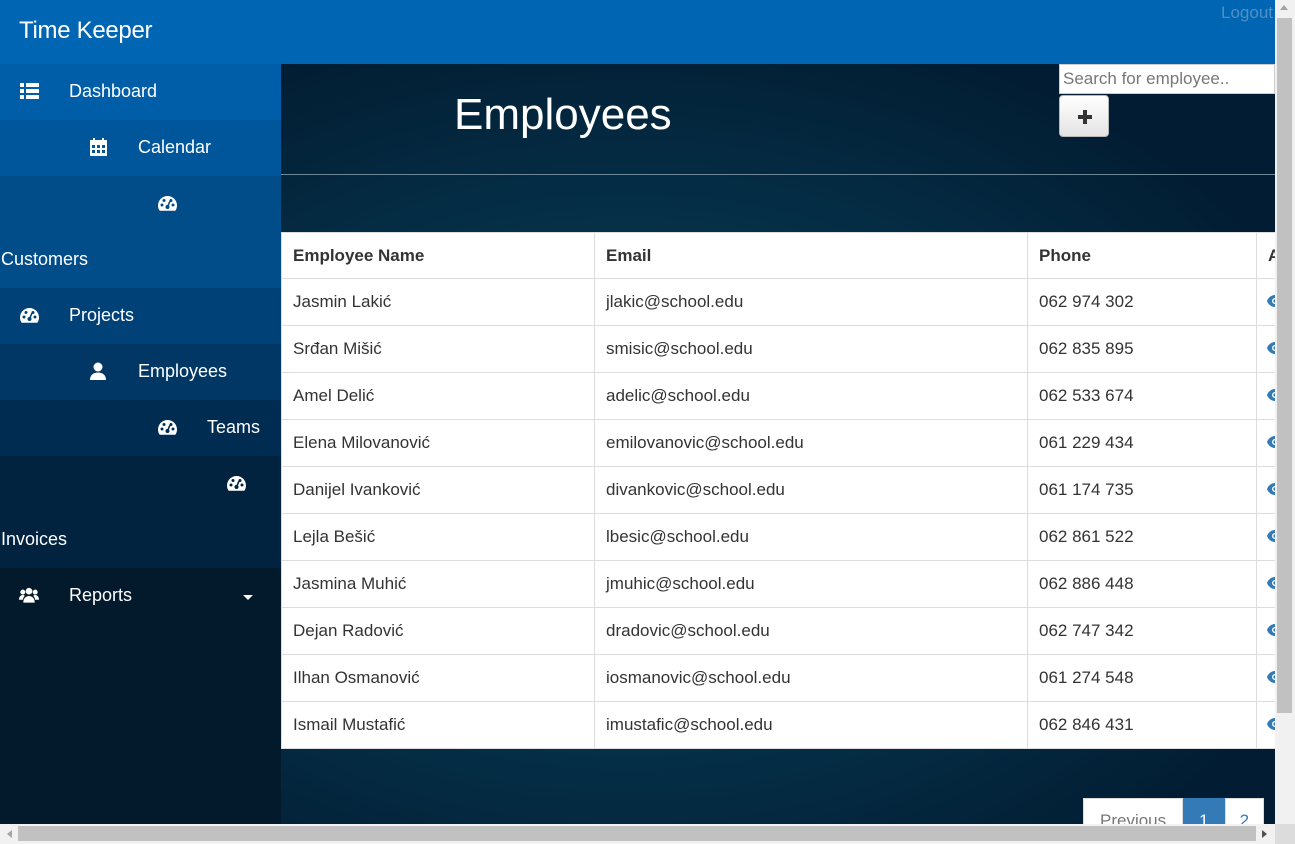 This screenshot has height=844, width=1295. Describe the element at coordinates (183, 371) in the screenshot. I see `sidebar-item-label: Employees` at that location.